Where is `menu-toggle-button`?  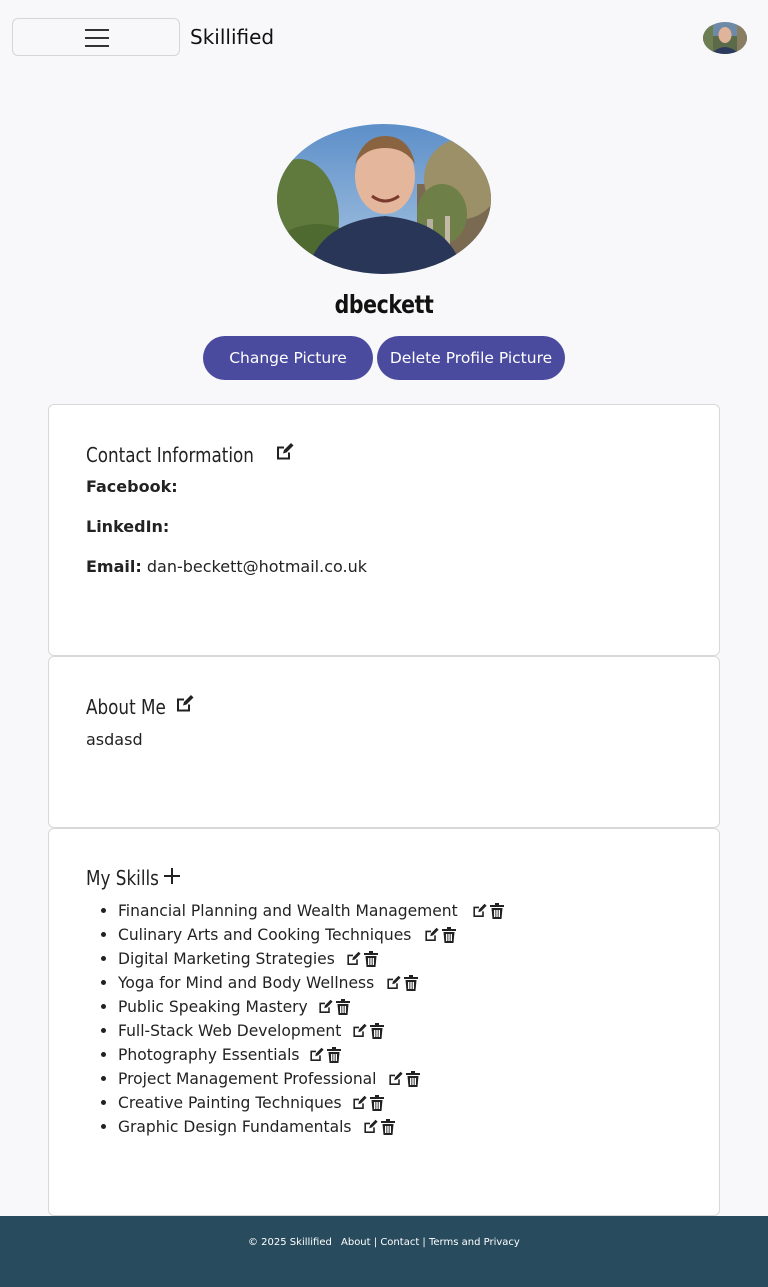
menu-toggle-button is located at coordinates (96, 37).